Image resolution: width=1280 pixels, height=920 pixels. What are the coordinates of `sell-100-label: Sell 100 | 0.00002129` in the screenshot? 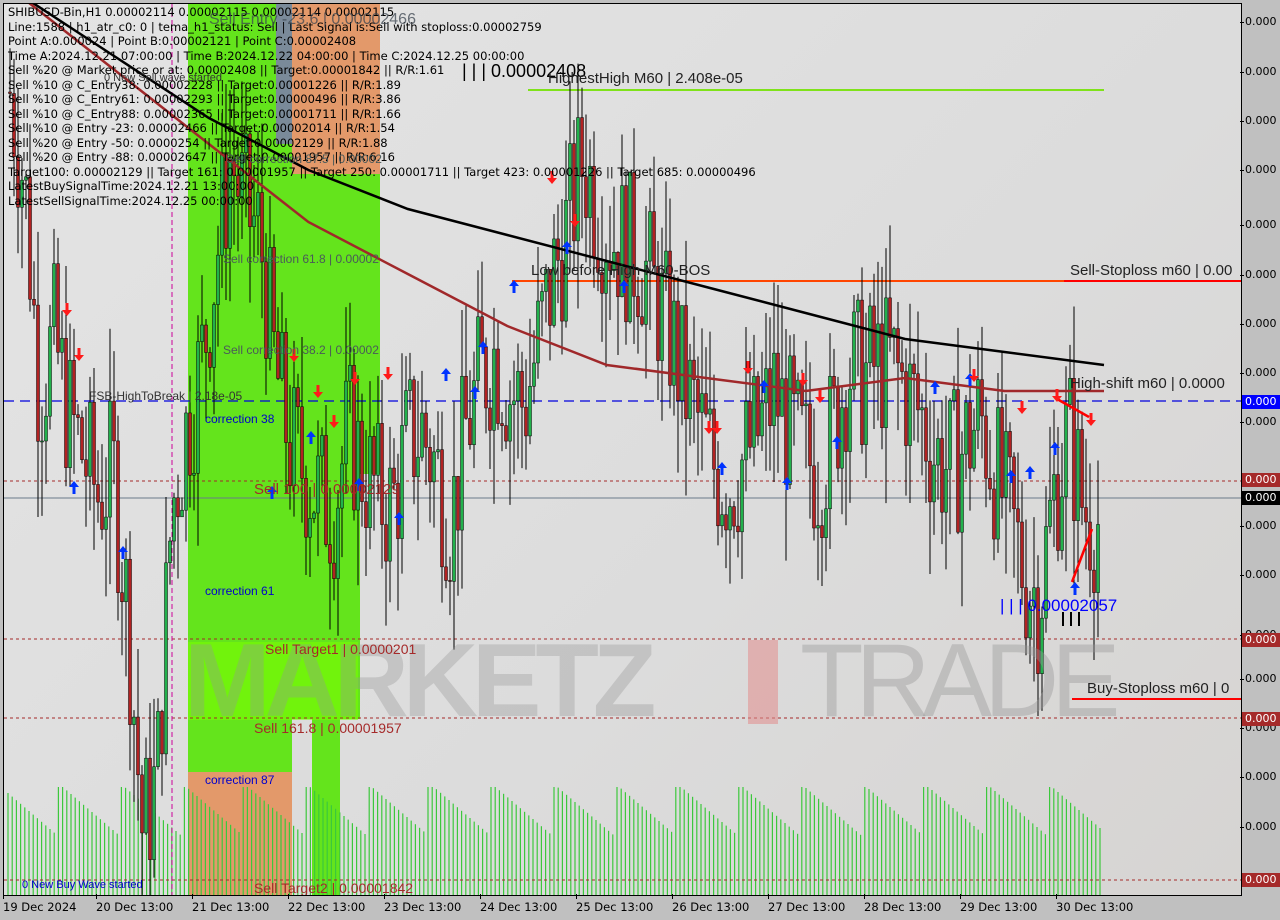 It's located at (327, 489).